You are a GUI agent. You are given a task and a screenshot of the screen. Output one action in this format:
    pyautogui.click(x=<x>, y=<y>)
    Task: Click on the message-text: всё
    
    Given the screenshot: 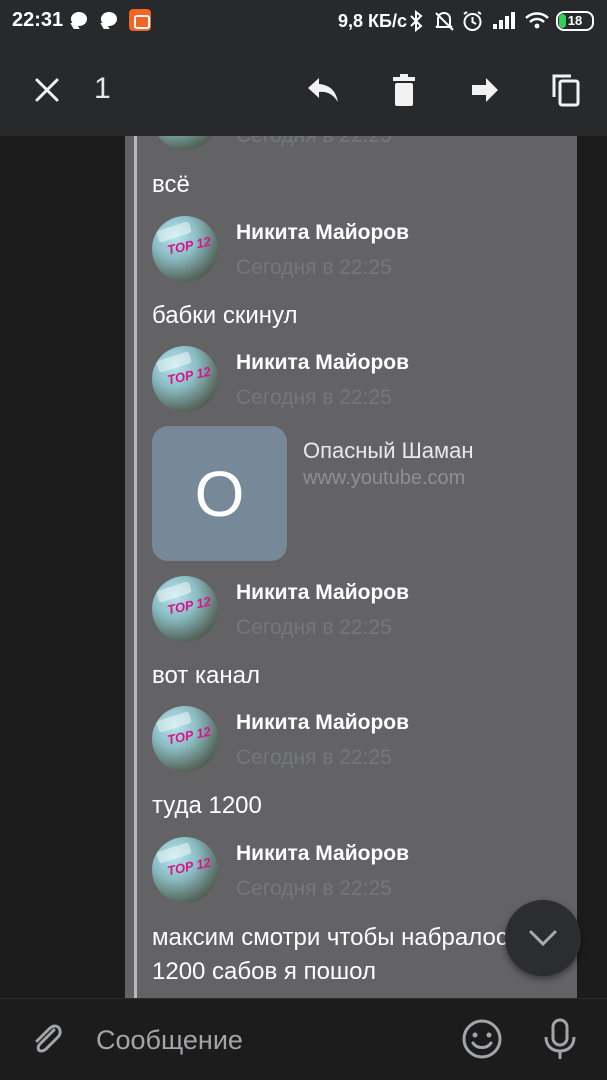 What is the action you would take?
    pyautogui.click(x=171, y=184)
    